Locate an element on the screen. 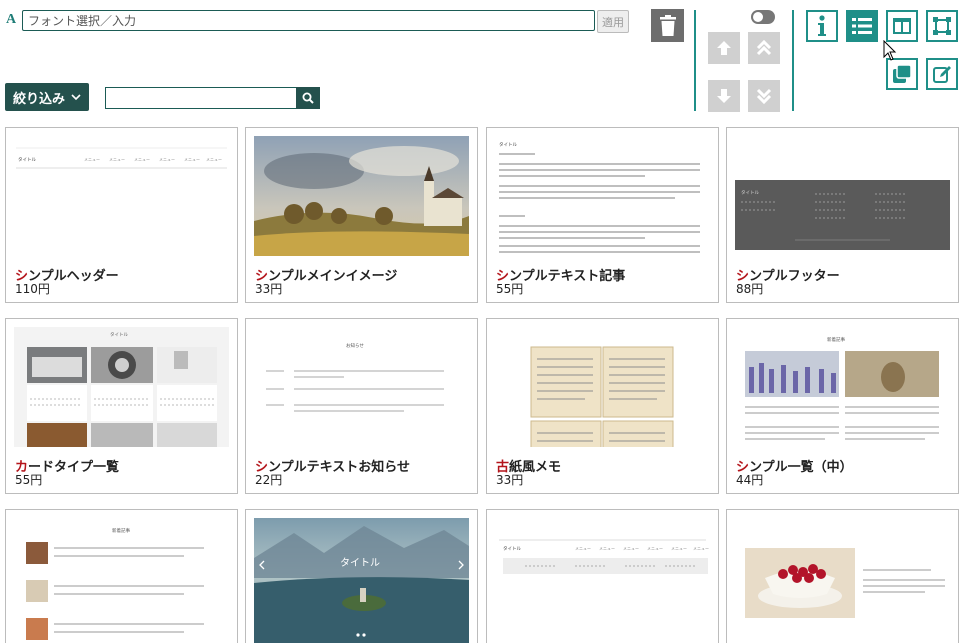 The width and height of the screenshot is (965, 643). filter-dropdown: 絞り込み is located at coordinates (47, 97).